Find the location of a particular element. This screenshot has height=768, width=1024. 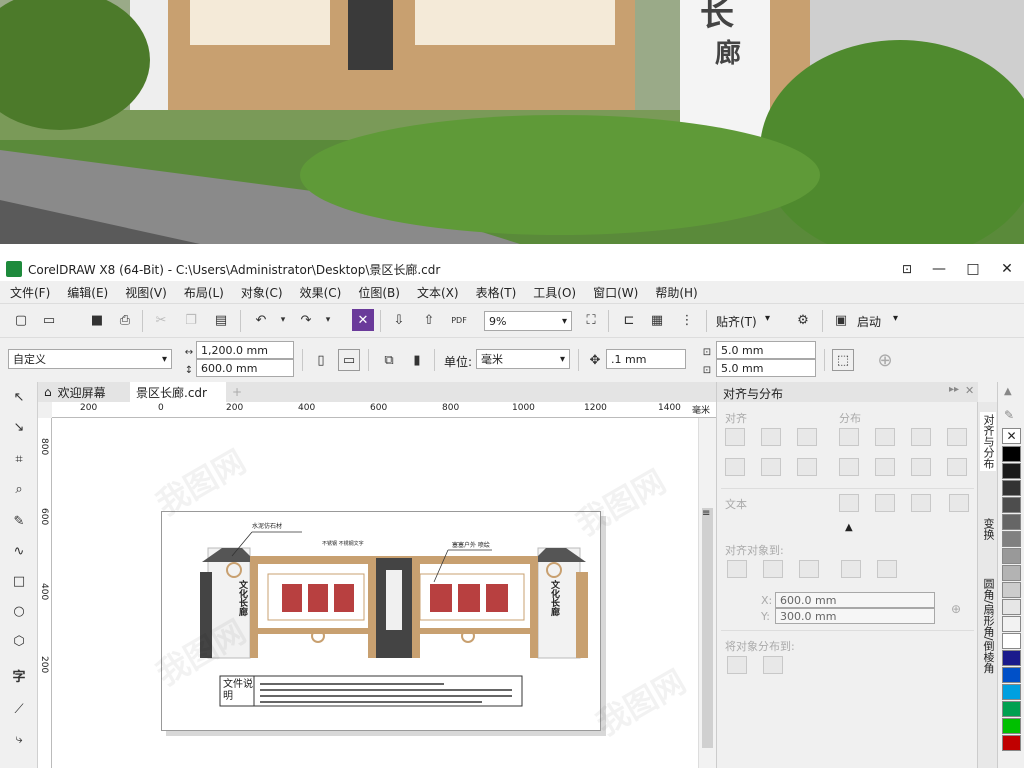

vertical-scrollbar: ≡ is located at coordinates (707, 593).